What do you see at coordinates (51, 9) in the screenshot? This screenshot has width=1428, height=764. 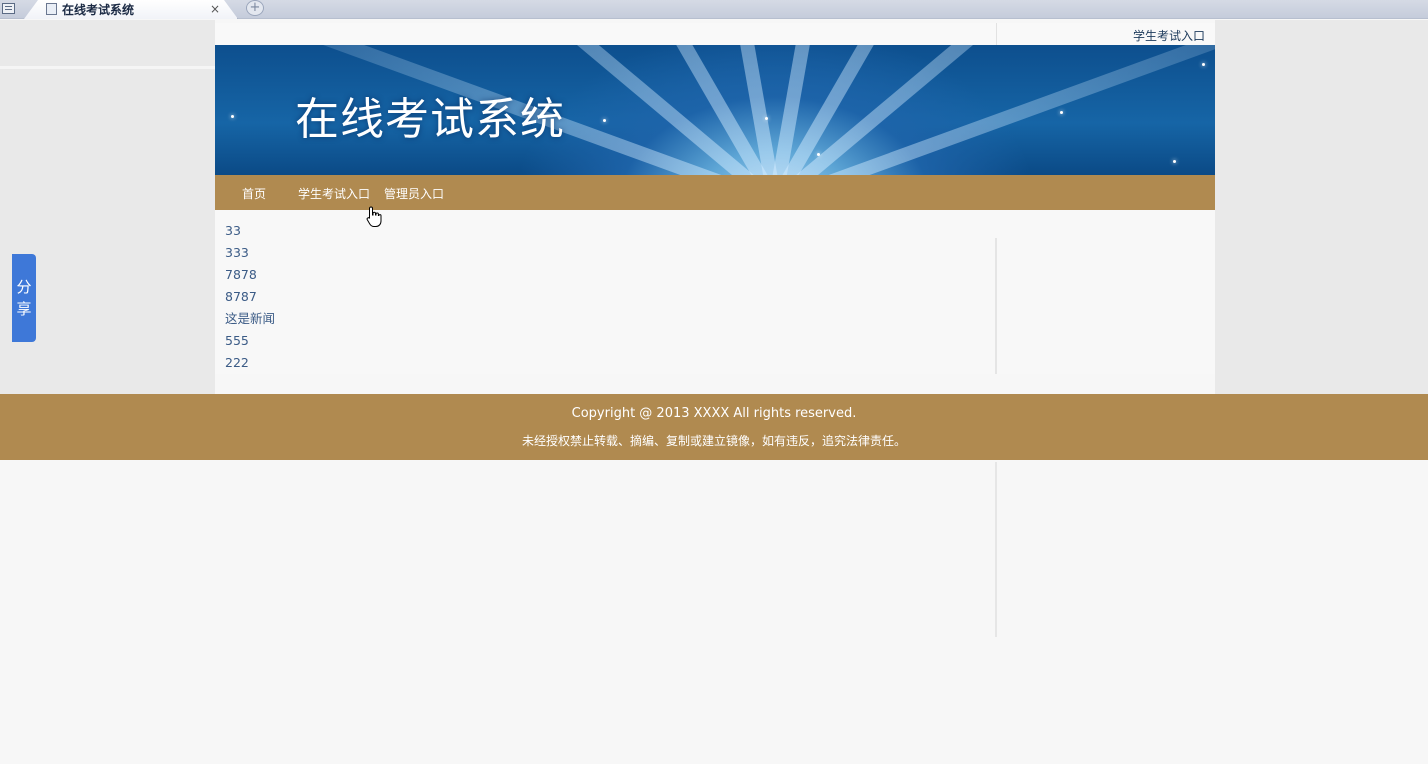 I see `page-favicon-icon` at bounding box center [51, 9].